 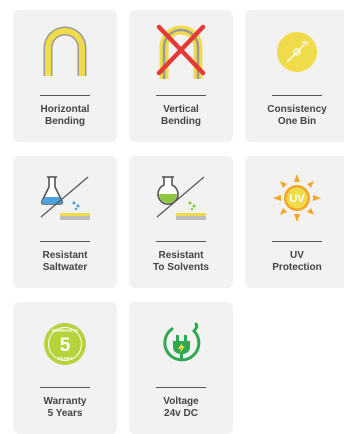 I want to click on feature-label: Horizontal Bending, so click(x=65, y=116).